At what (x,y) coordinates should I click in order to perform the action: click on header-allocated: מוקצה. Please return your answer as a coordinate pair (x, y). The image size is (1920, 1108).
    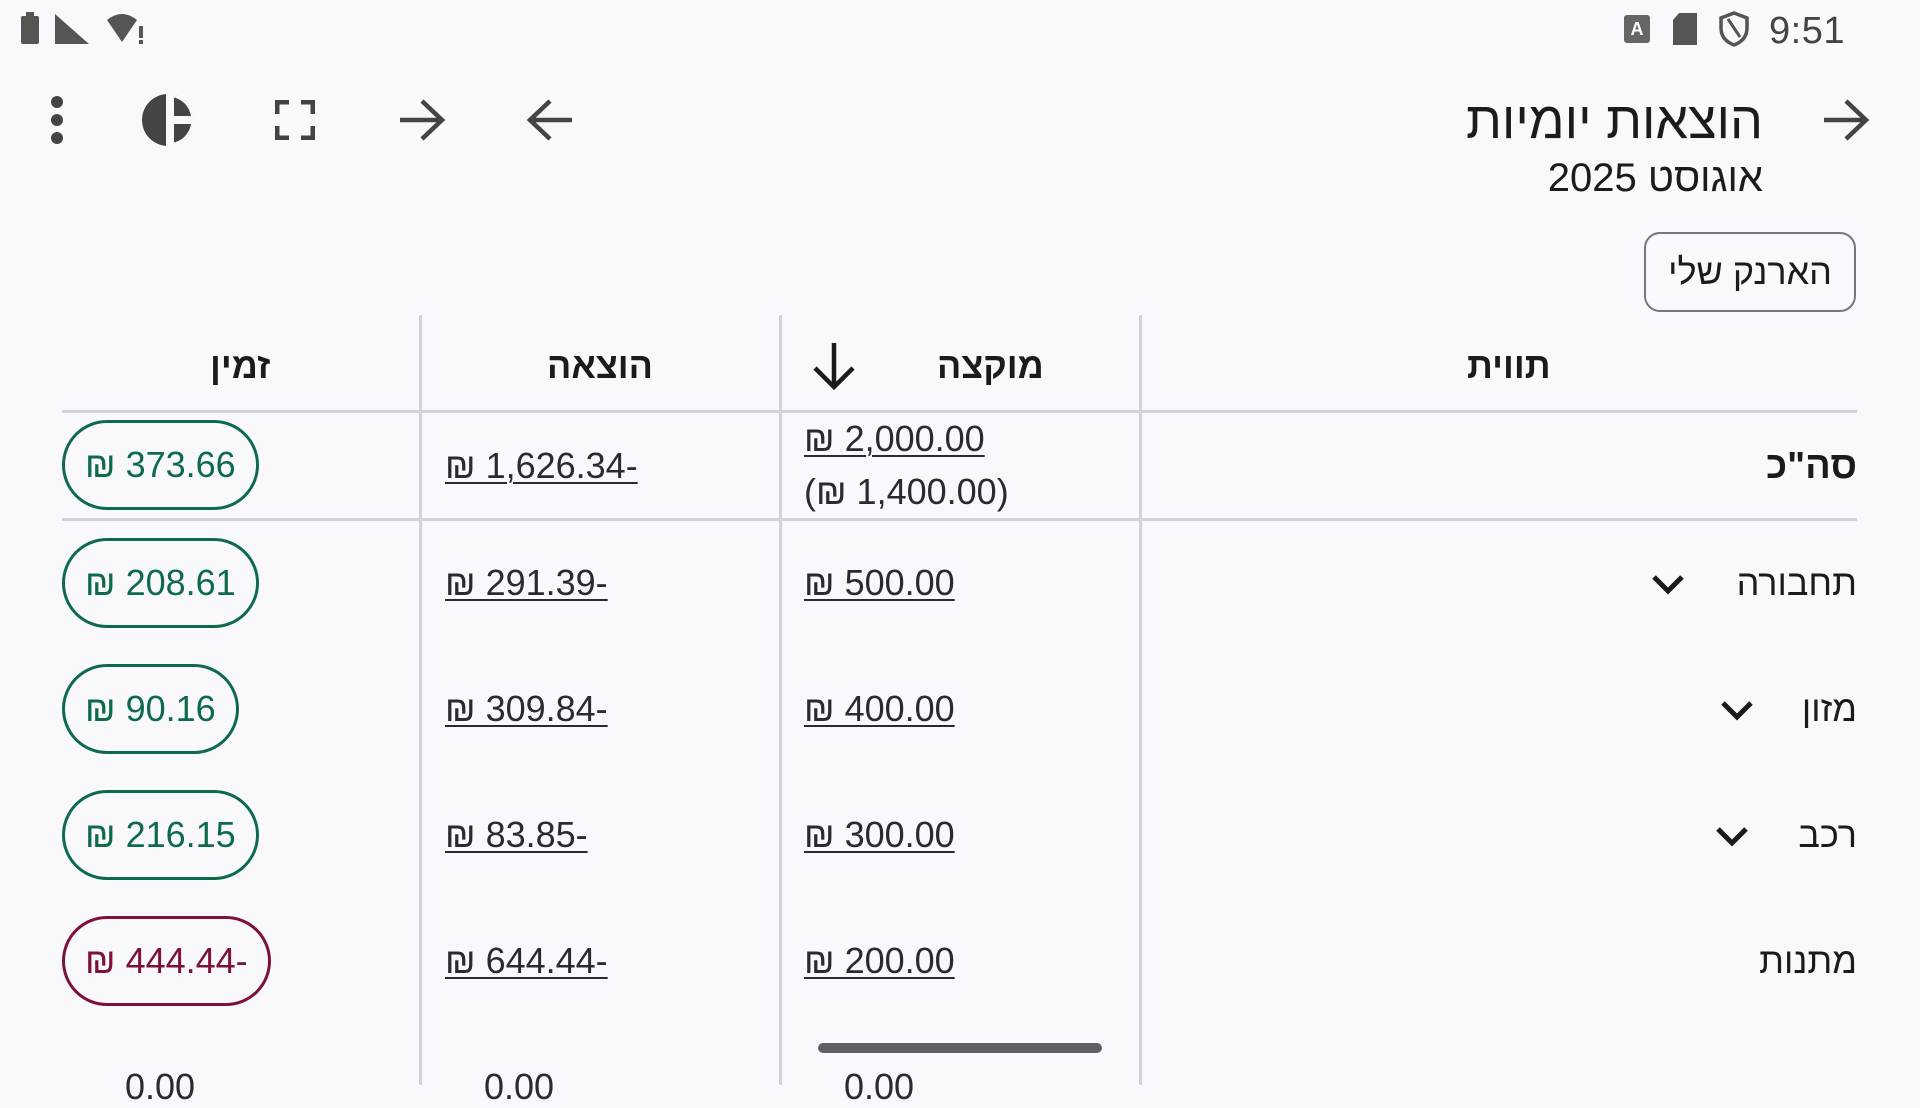
    Looking at the image, I should click on (990, 366).